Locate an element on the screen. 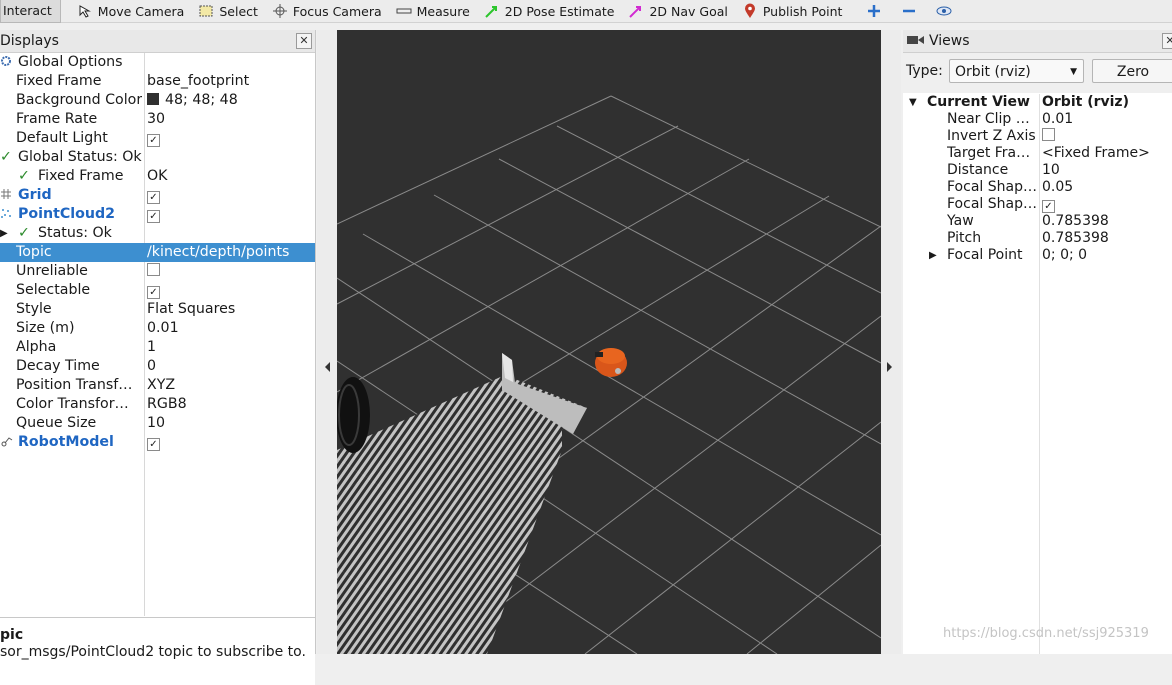  color-value: 48; 48; 48 is located at coordinates (192, 100).